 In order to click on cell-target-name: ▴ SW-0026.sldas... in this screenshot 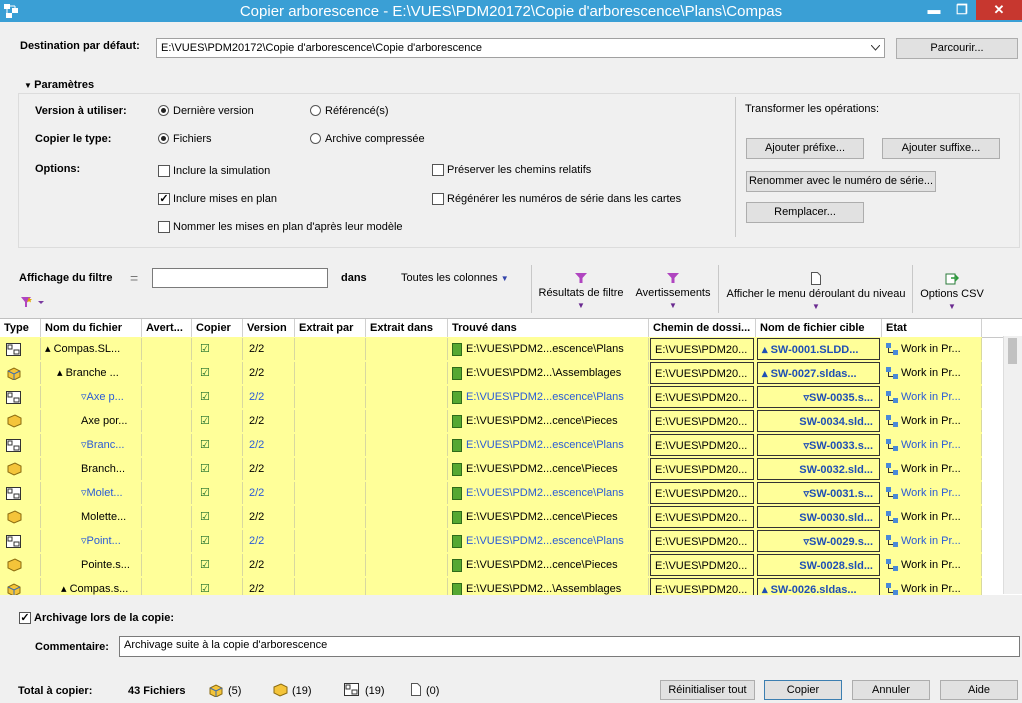, I will do `click(818, 586)`.